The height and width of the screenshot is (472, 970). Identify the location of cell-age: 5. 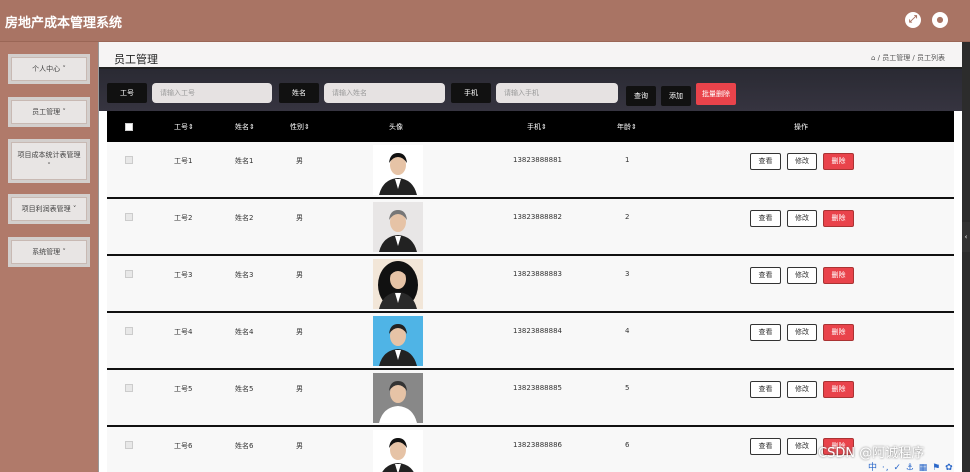
(627, 388).